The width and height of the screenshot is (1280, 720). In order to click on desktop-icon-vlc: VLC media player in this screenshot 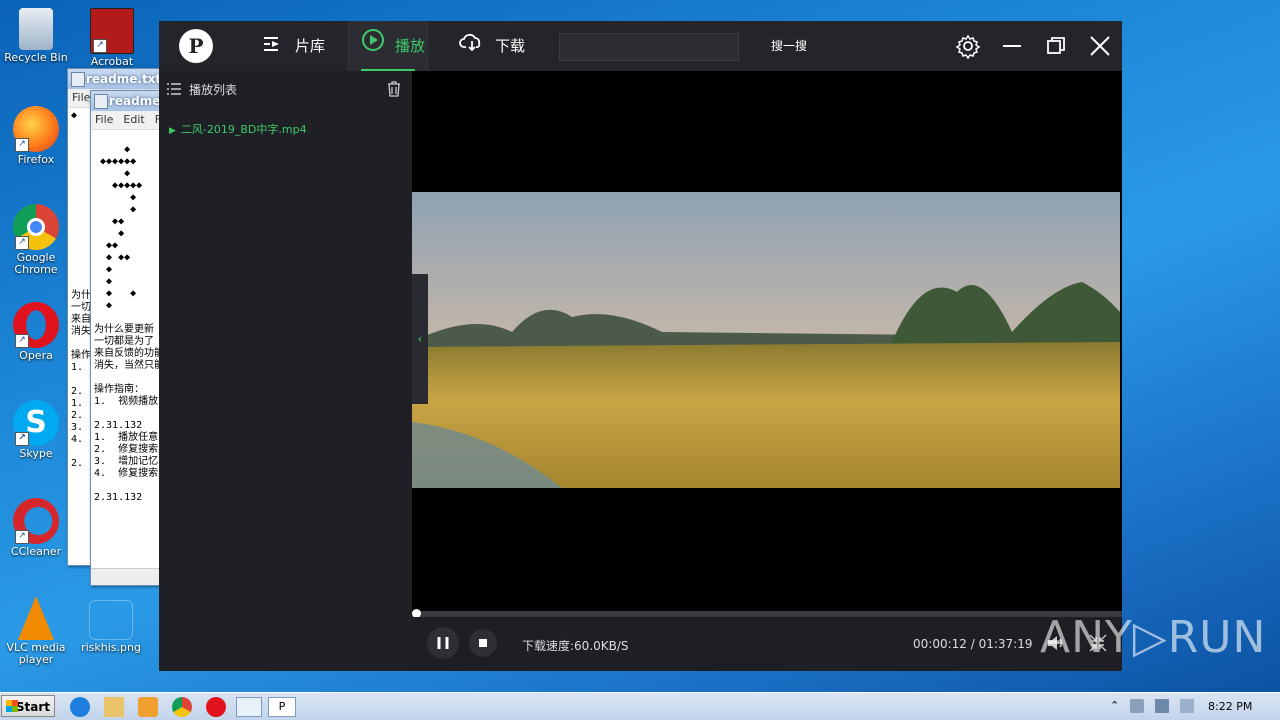, I will do `click(36, 631)`.